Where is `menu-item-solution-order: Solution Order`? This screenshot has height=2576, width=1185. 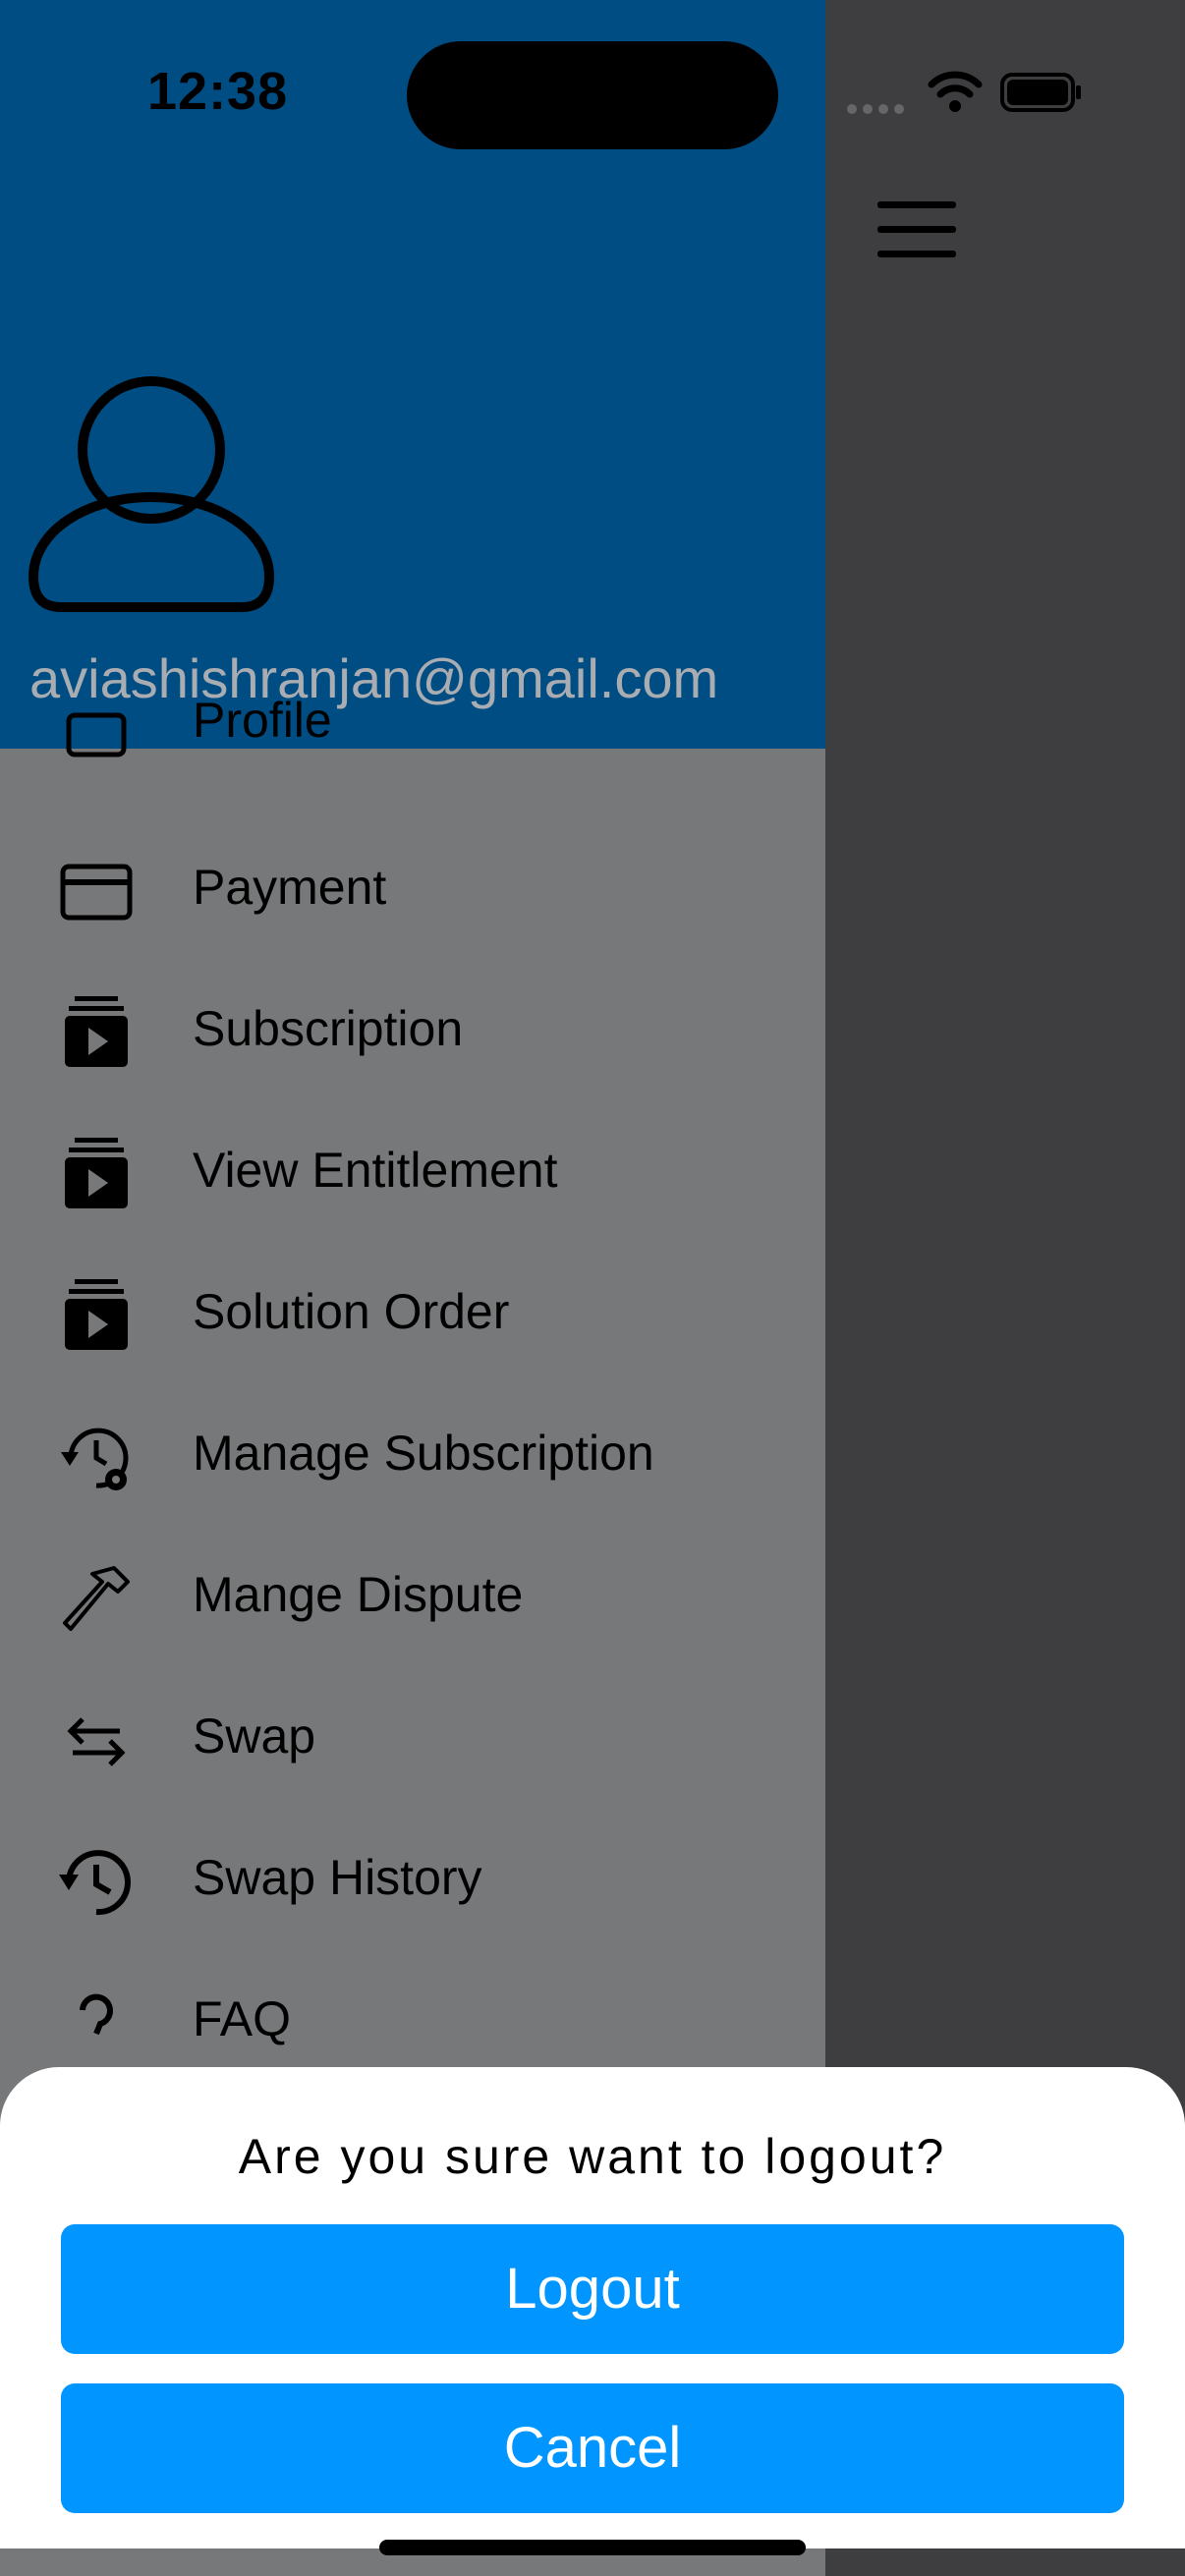
menu-item-solution-order: Solution Order is located at coordinates (413, 1306).